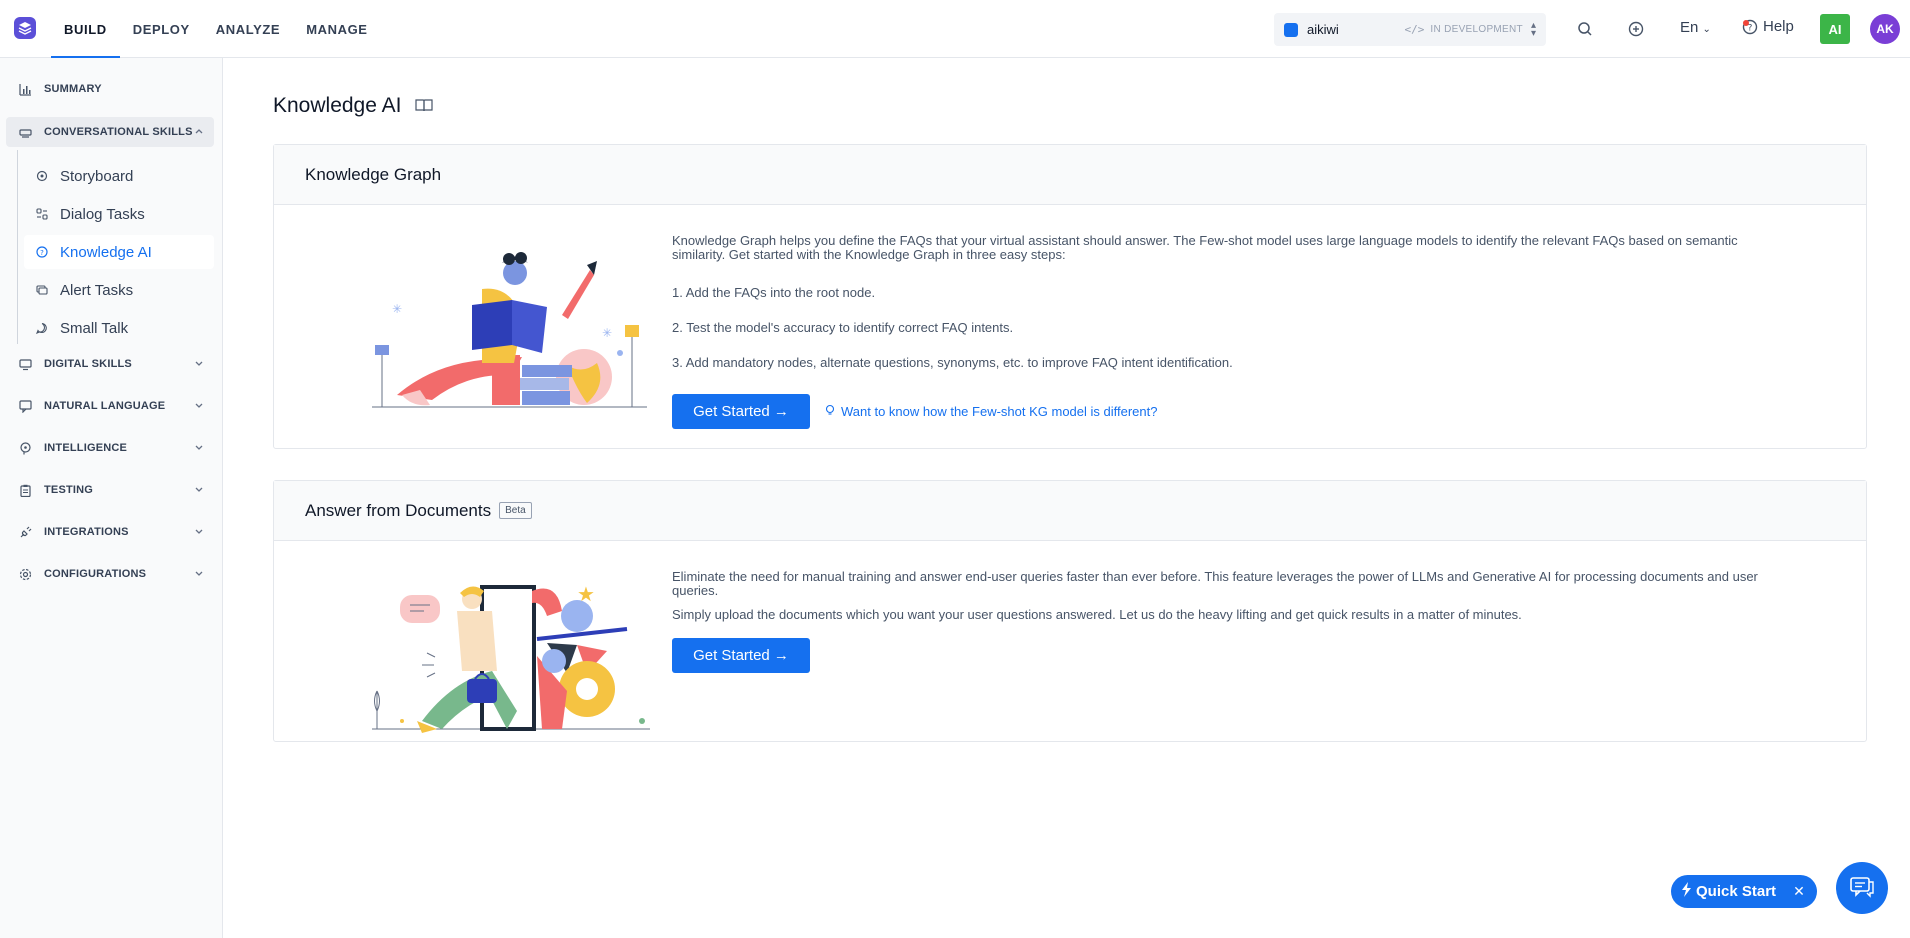 This screenshot has height=938, width=1910. I want to click on sidebar-item-label: DIGITAL SKILLS, so click(88, 364).